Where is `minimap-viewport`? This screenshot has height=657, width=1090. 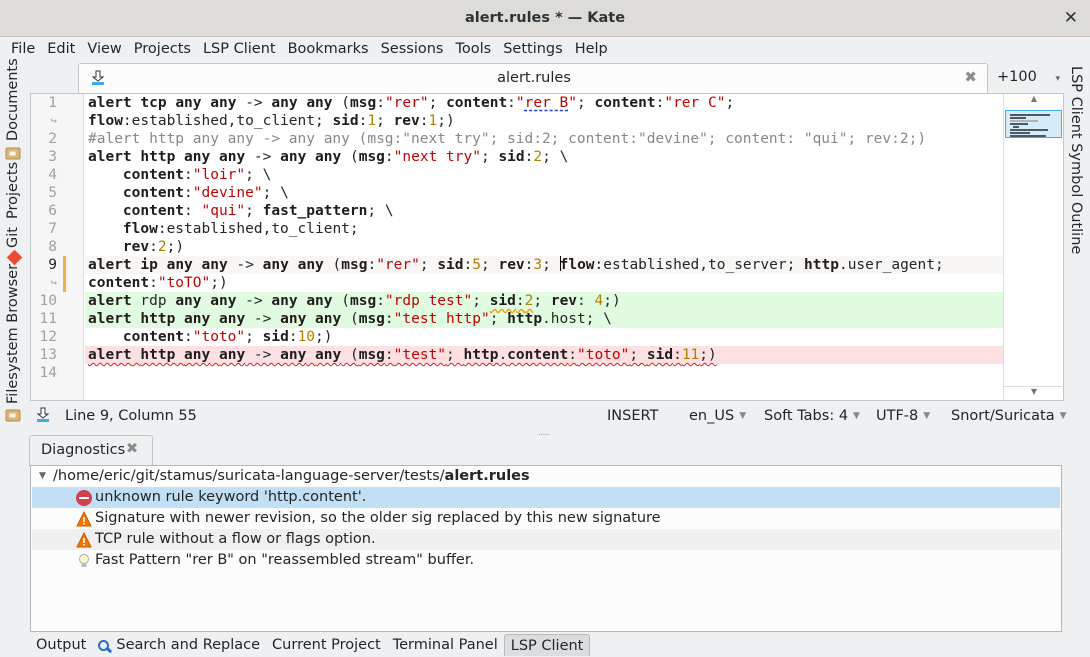
minimap-viewport is located at coordinates (1033, 124).